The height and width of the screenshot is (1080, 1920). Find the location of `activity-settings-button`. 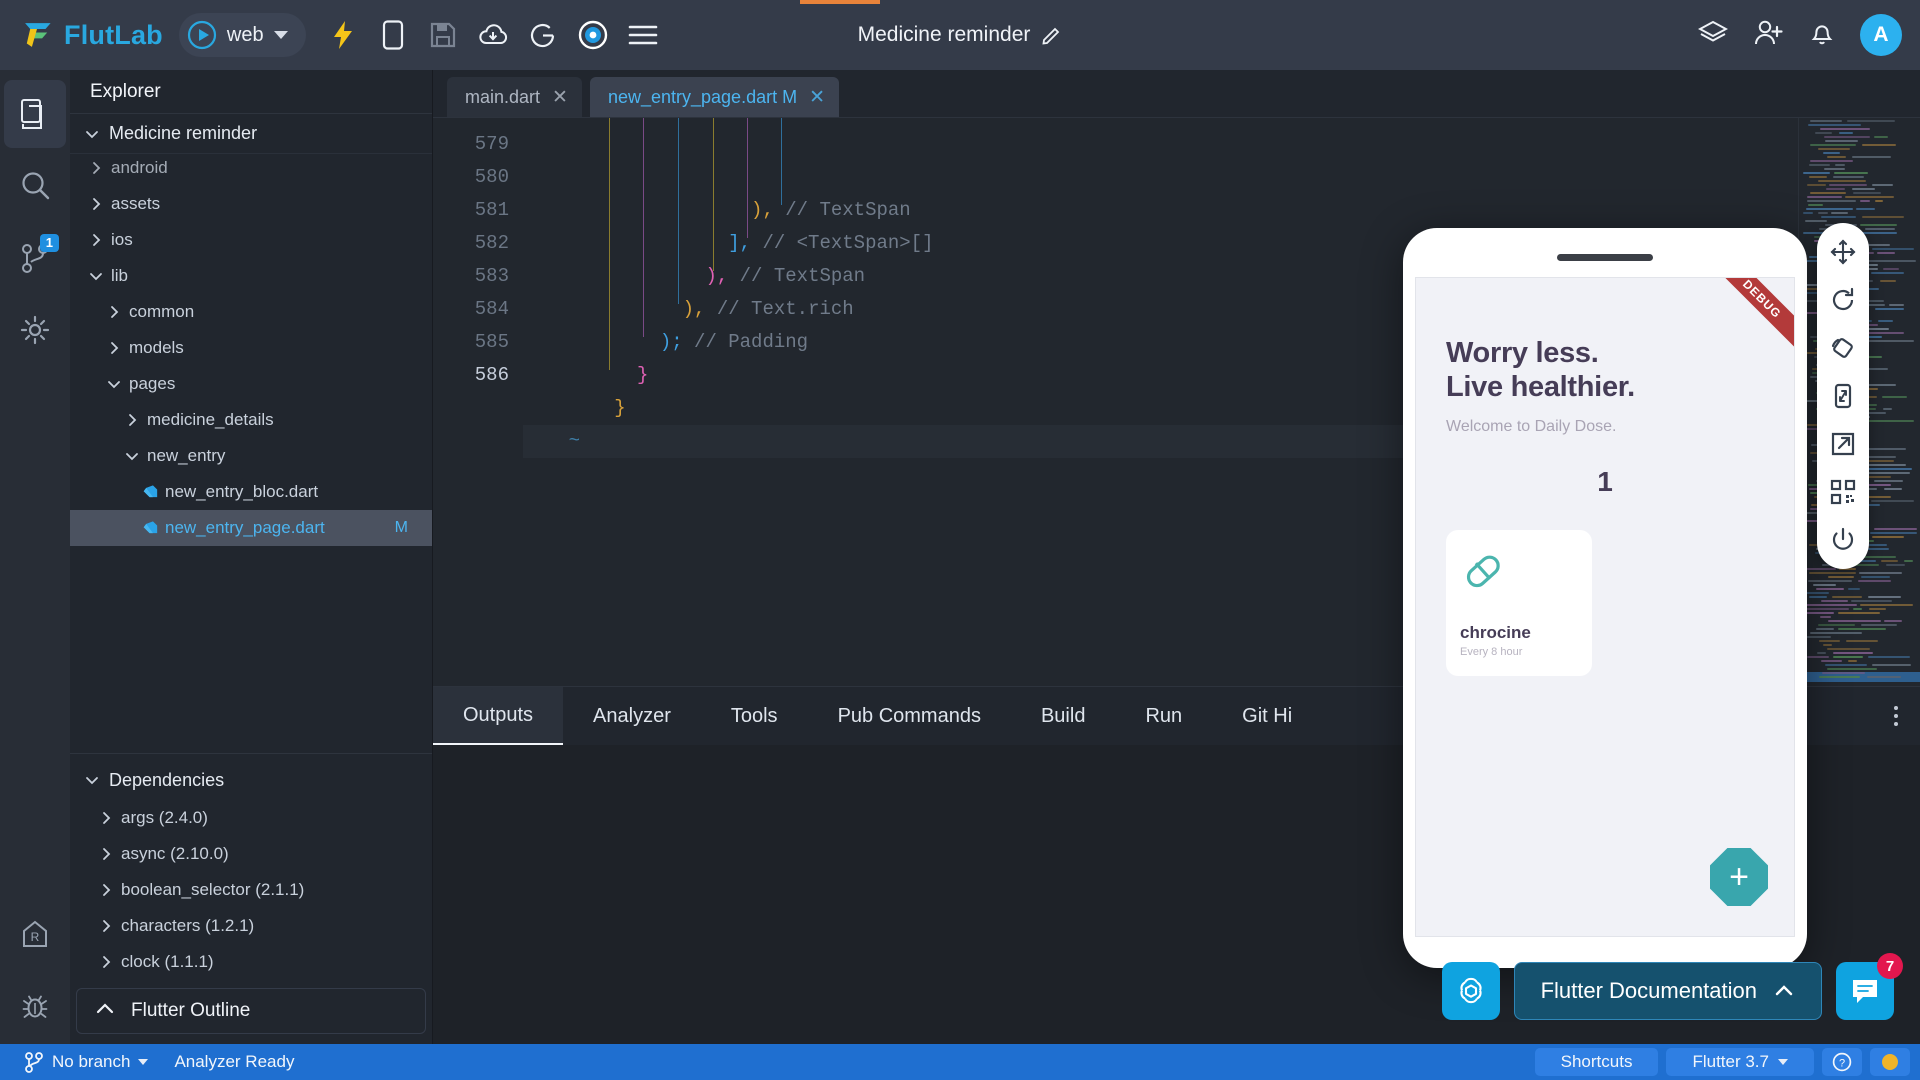

activity-settings-button is located at coordinates (35, 330).